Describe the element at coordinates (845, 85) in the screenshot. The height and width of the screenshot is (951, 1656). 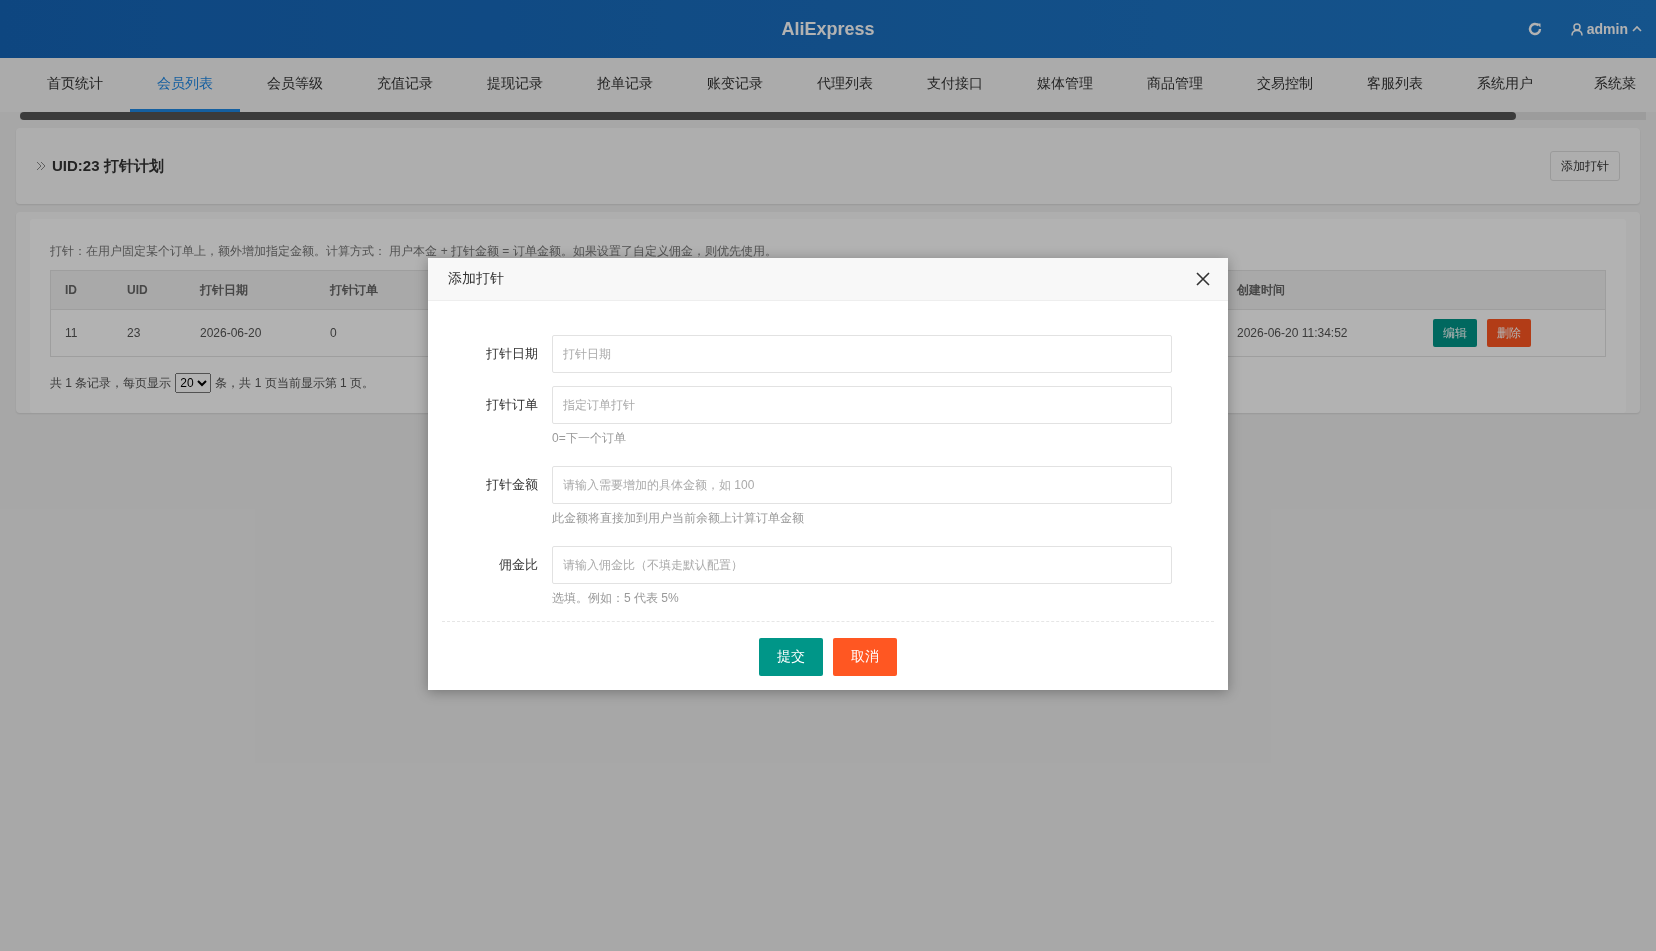
I see `nav-tab: 代理列表` at that location.